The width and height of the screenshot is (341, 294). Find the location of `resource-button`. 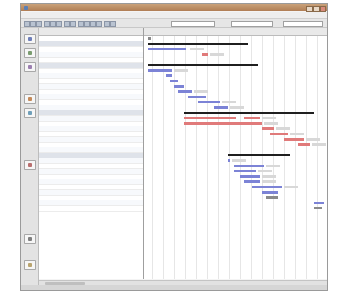

resource-button is located at coordinates (30, 99).